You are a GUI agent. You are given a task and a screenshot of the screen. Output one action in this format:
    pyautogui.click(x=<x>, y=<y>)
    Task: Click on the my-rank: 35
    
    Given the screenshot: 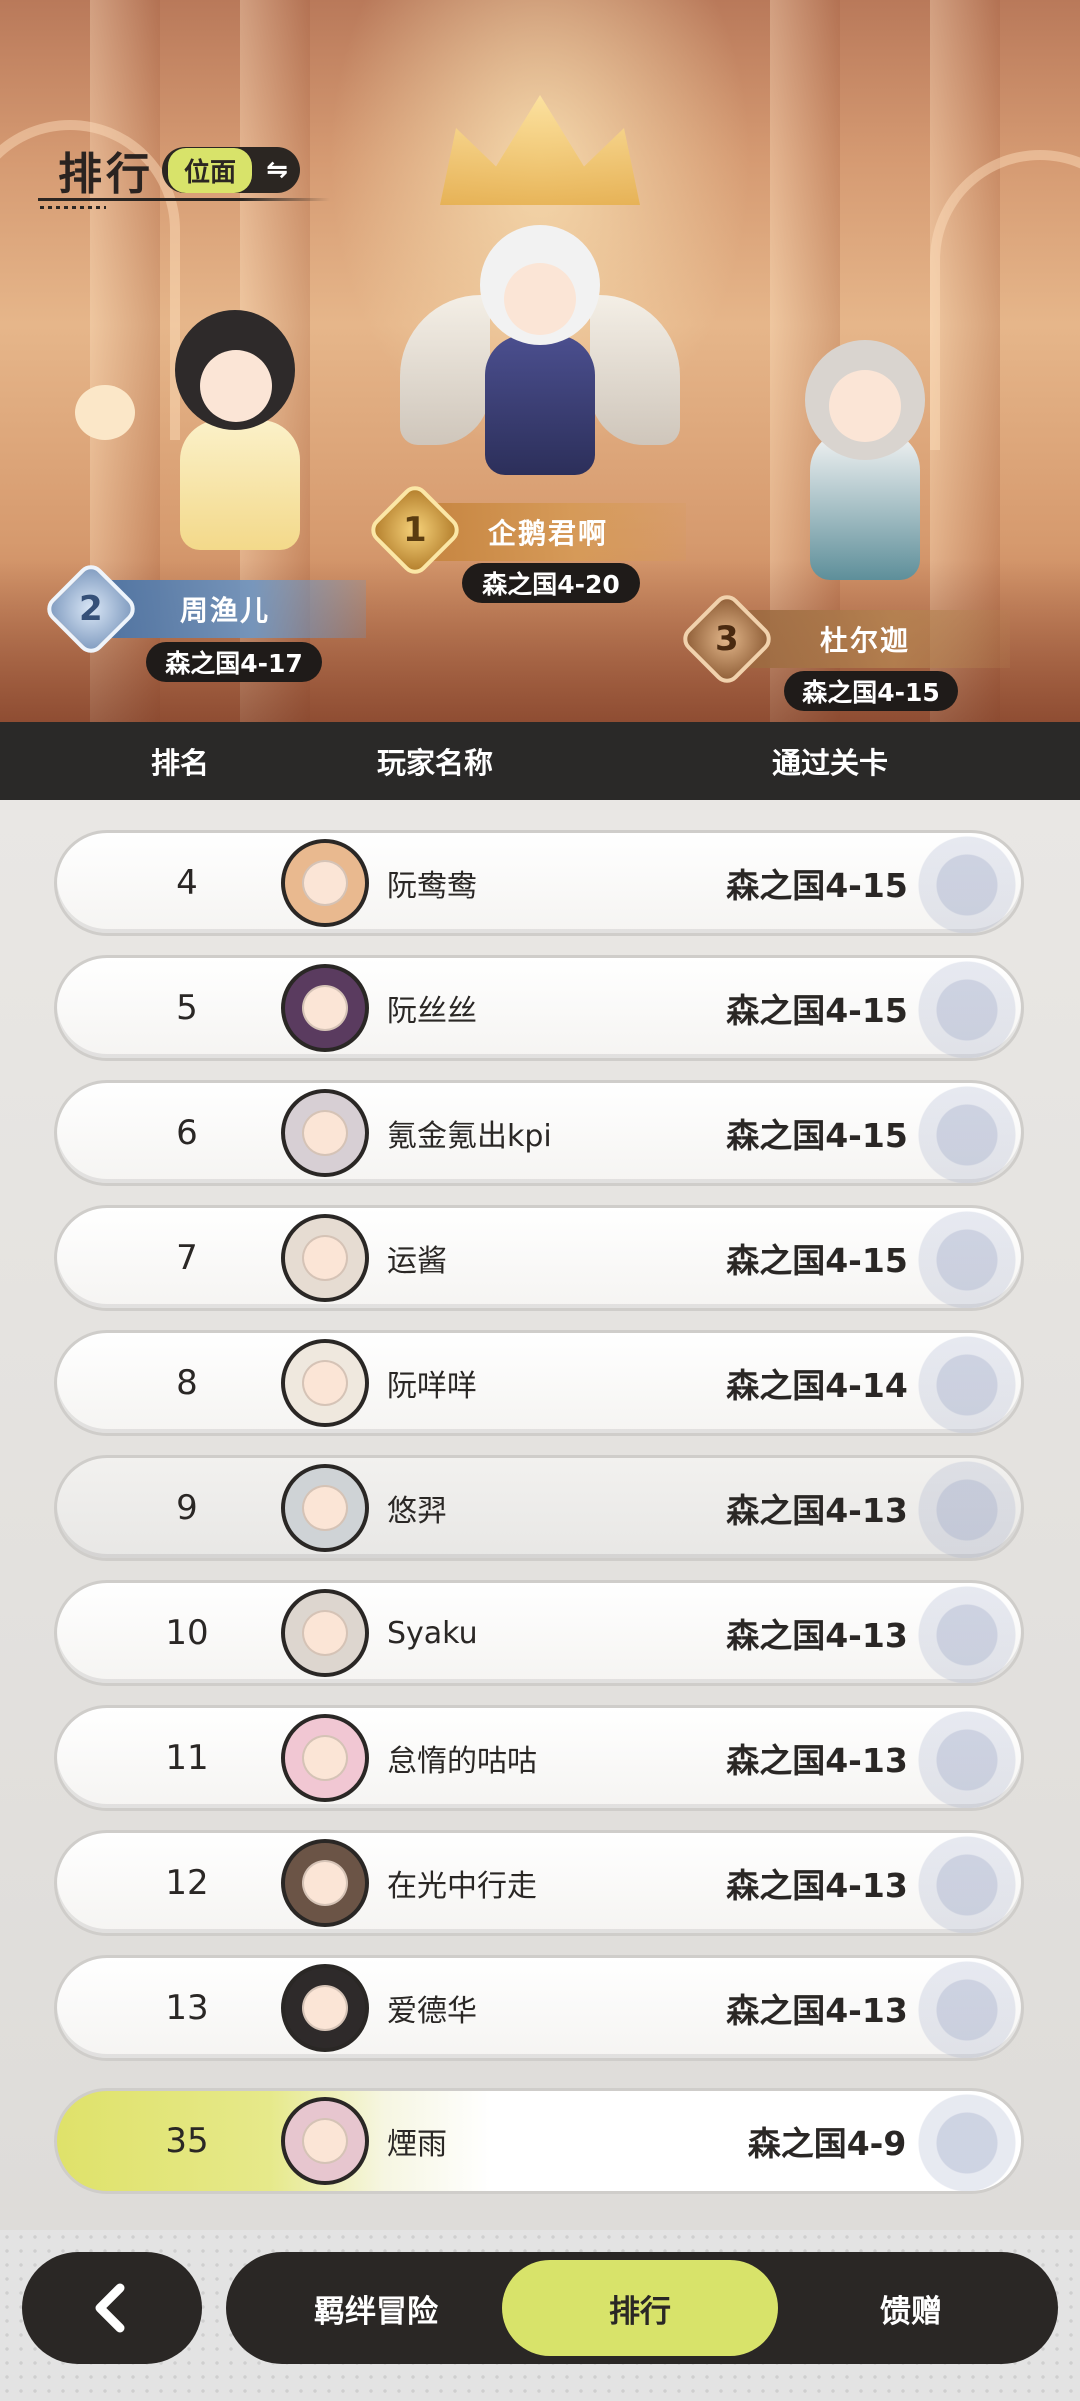 What is the action you would take?
    pyautogui.click(x=187, y=2141)
    